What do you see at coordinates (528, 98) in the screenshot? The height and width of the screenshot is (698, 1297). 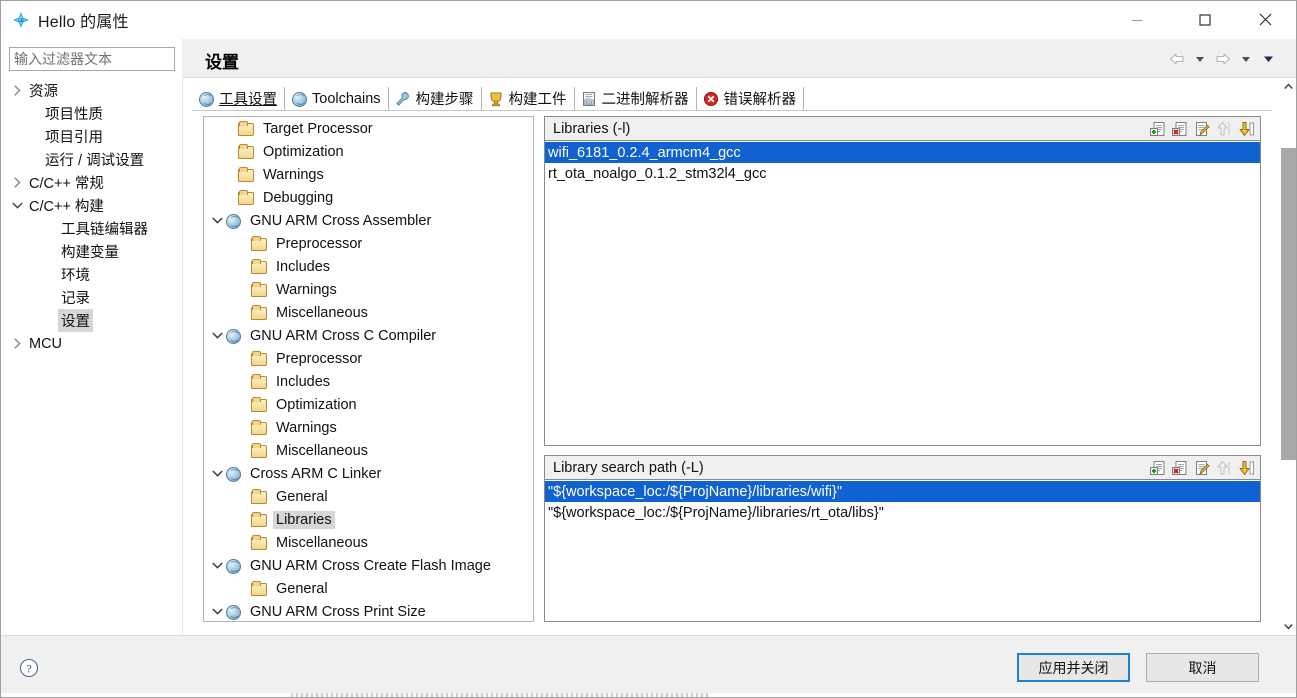 I see `tab-3: 构建工件` at bounding box center [528, 98].